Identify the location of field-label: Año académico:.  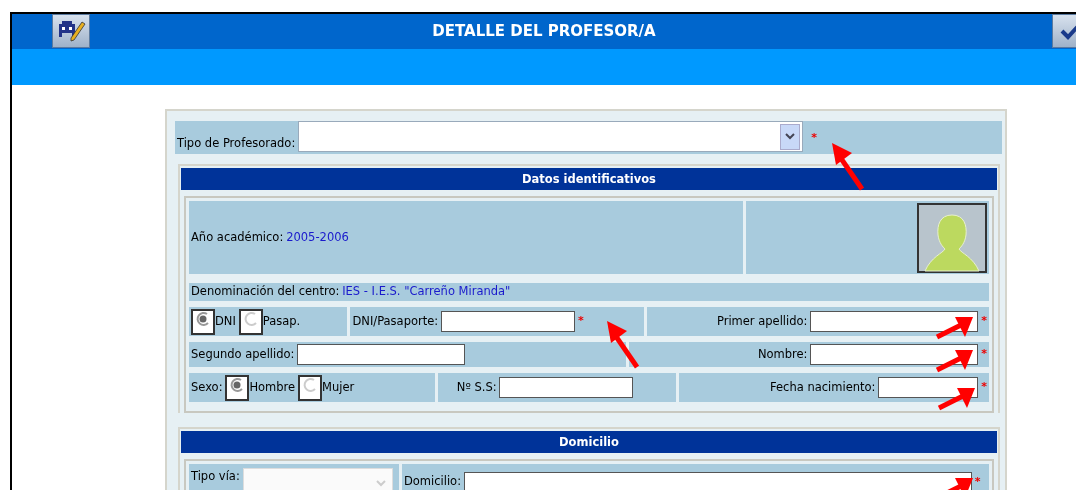
(237, 237).